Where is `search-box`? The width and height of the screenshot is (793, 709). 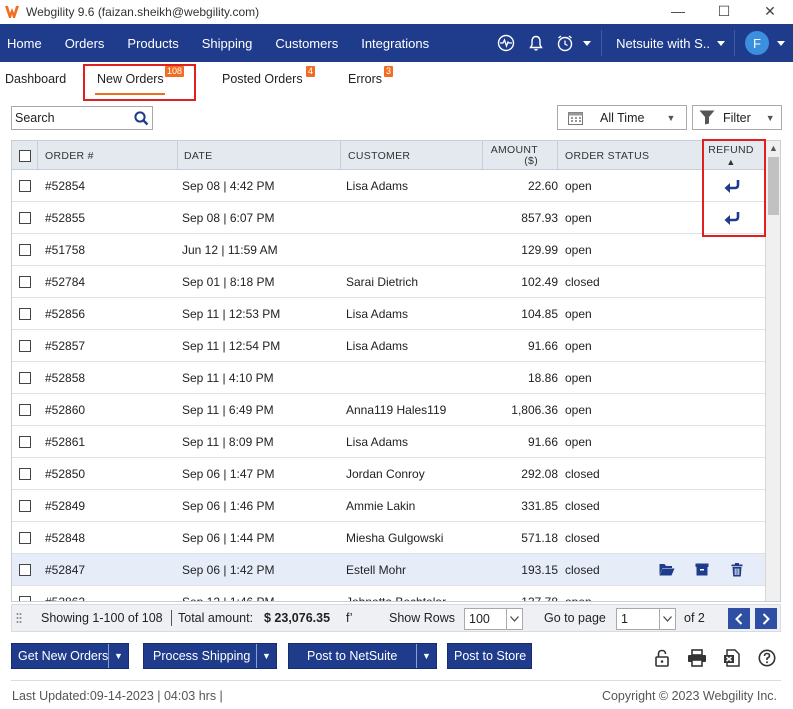 search-box is located at coordinates (82, 118).